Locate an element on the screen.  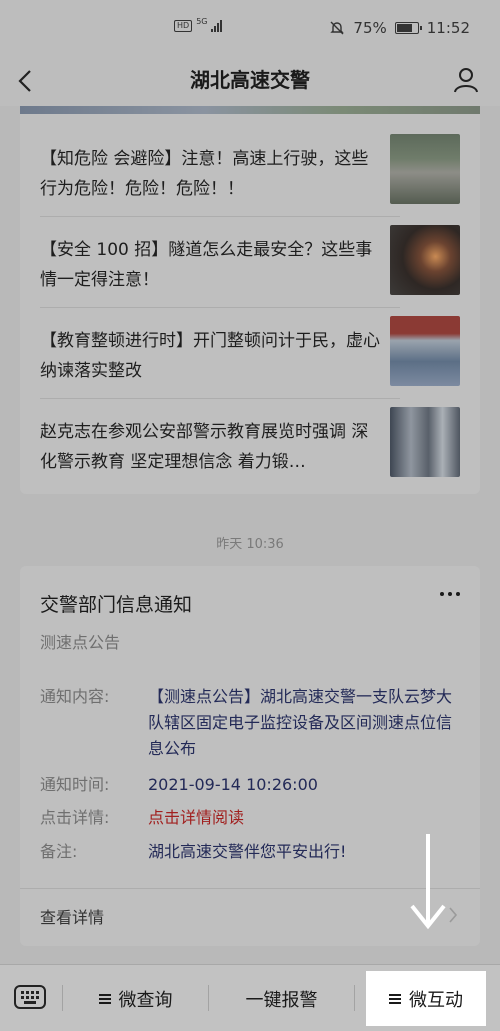
mute-bell-icon is located at coordinates (337, 28).